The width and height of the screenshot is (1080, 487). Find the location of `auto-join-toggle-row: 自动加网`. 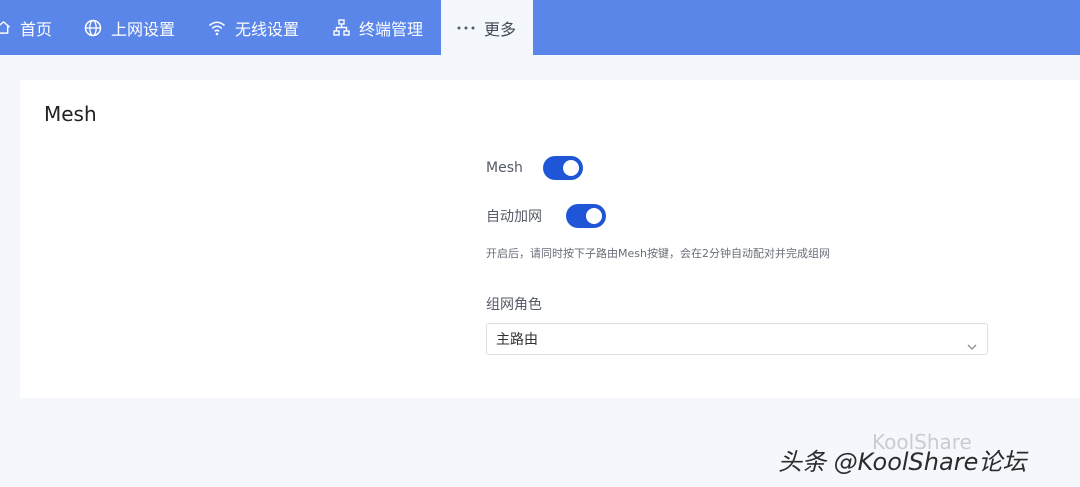

auto-join-toggle-row: 自动加网 is located at coordinates (546, 216).